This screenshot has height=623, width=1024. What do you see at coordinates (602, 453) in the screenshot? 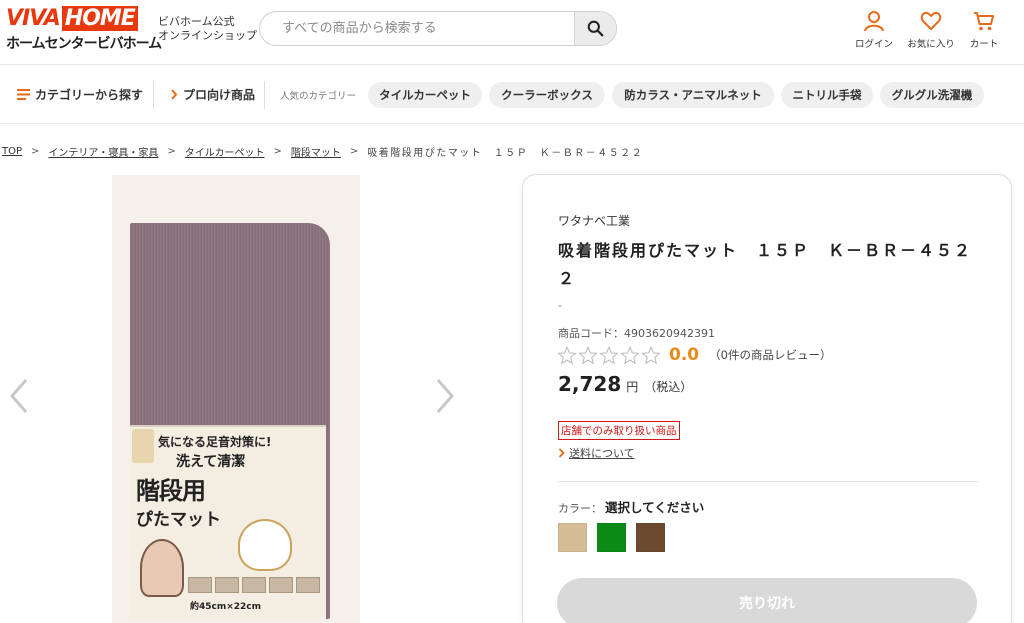
I see `shipping-link-label: 送料について` at bounding box center [602, 453].